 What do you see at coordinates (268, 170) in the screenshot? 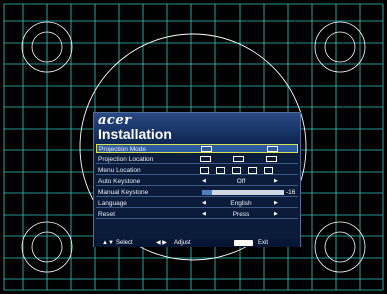
I see `menu-bottomright-icon` at bounding box center [268, 170].